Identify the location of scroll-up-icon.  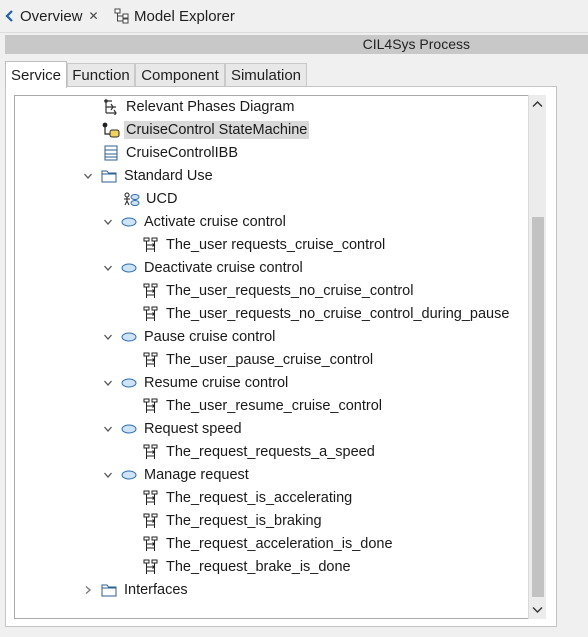
(537, 104).